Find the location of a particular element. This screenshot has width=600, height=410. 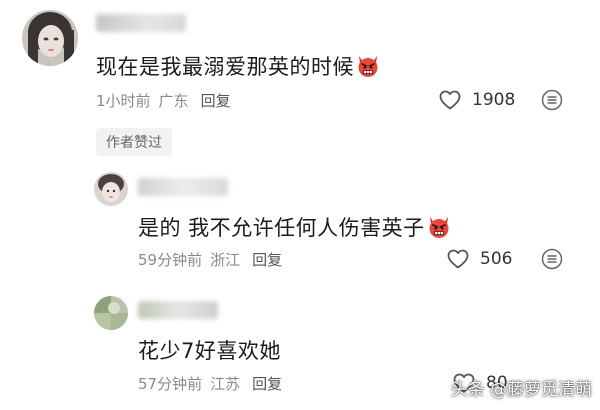

comment-meta: 59分钟前 浙江 回复 is located at coordinates (210, 259).